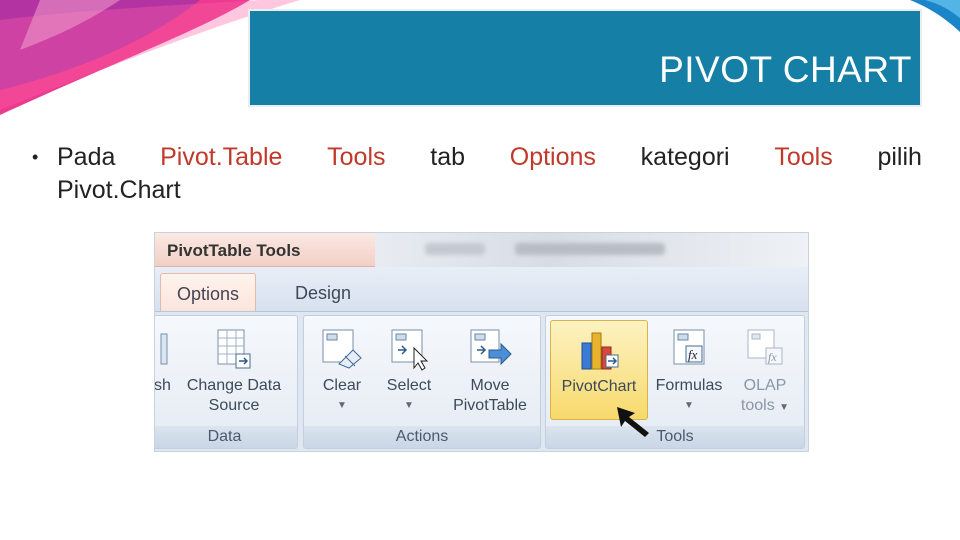 This screenshot has height=540, width=960. What do you see at coordinates (342, 405) in the screenshot?
I see `clear-dropdown-caret-icon: ▼` at bounding box center [342, 405].